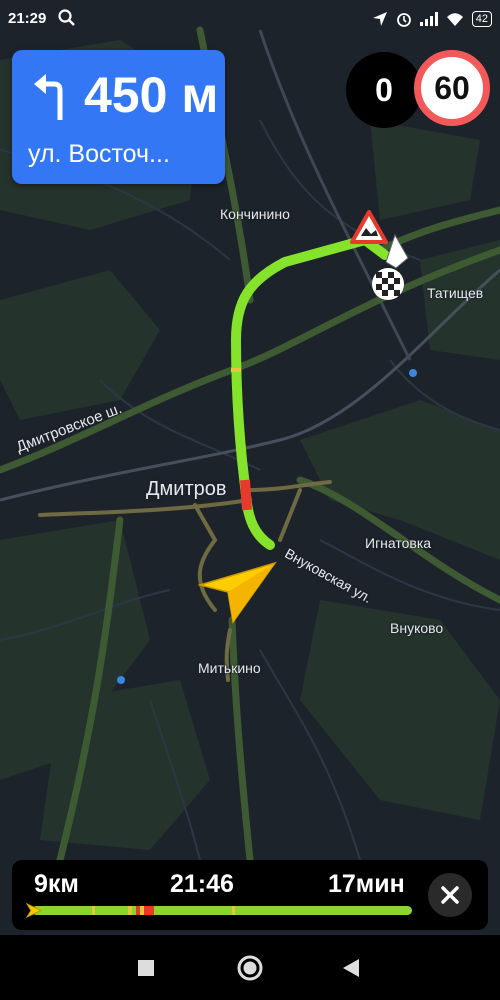 The width and height of the screenshot is (500, 1000). What do you see at coordinates (202, 884) in the screenshot?
I see `arrival-time: 21:46` at bounding box center [202, 884].